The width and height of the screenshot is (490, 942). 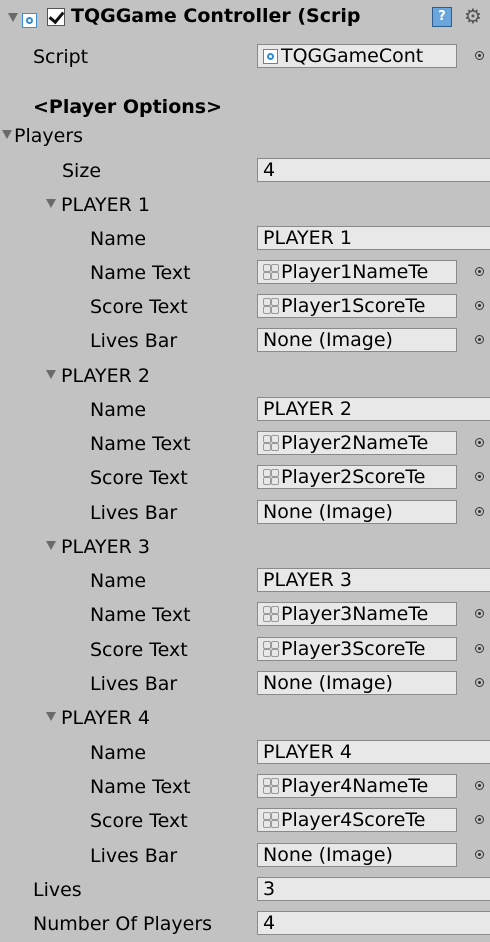 What do you see at coordinates (105, 547) in the screenshot?
I see `player-3-header: PLAYER 3` at bounding box center [105, 547].